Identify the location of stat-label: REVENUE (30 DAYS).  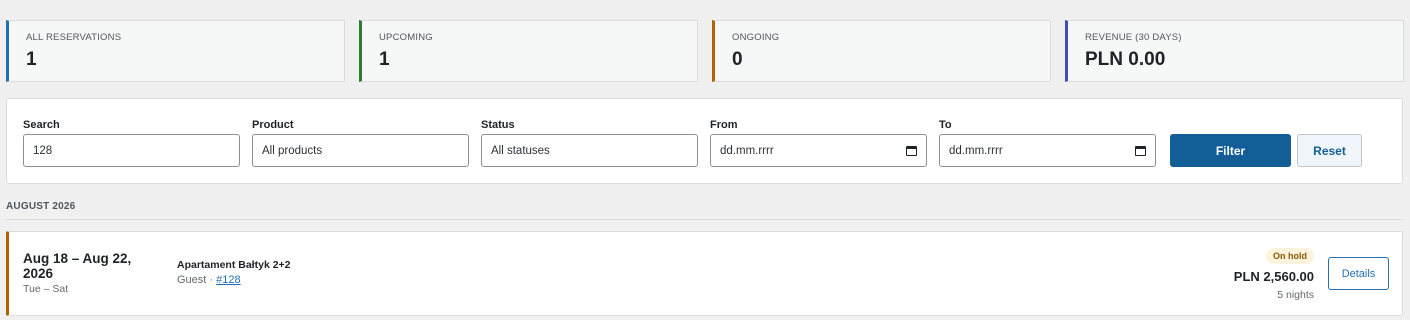
(1133, 37).